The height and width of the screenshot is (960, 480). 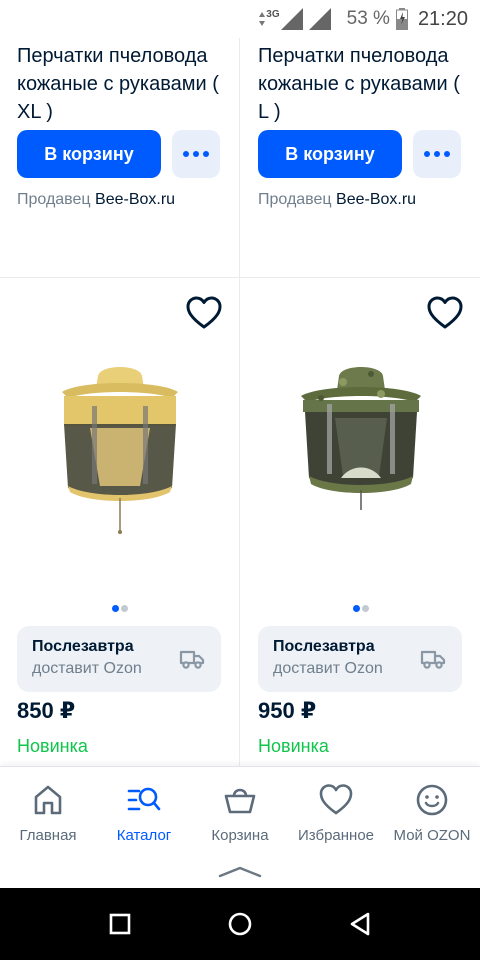 I want to click on system-navigation-bar, so click(x=240, y=924).